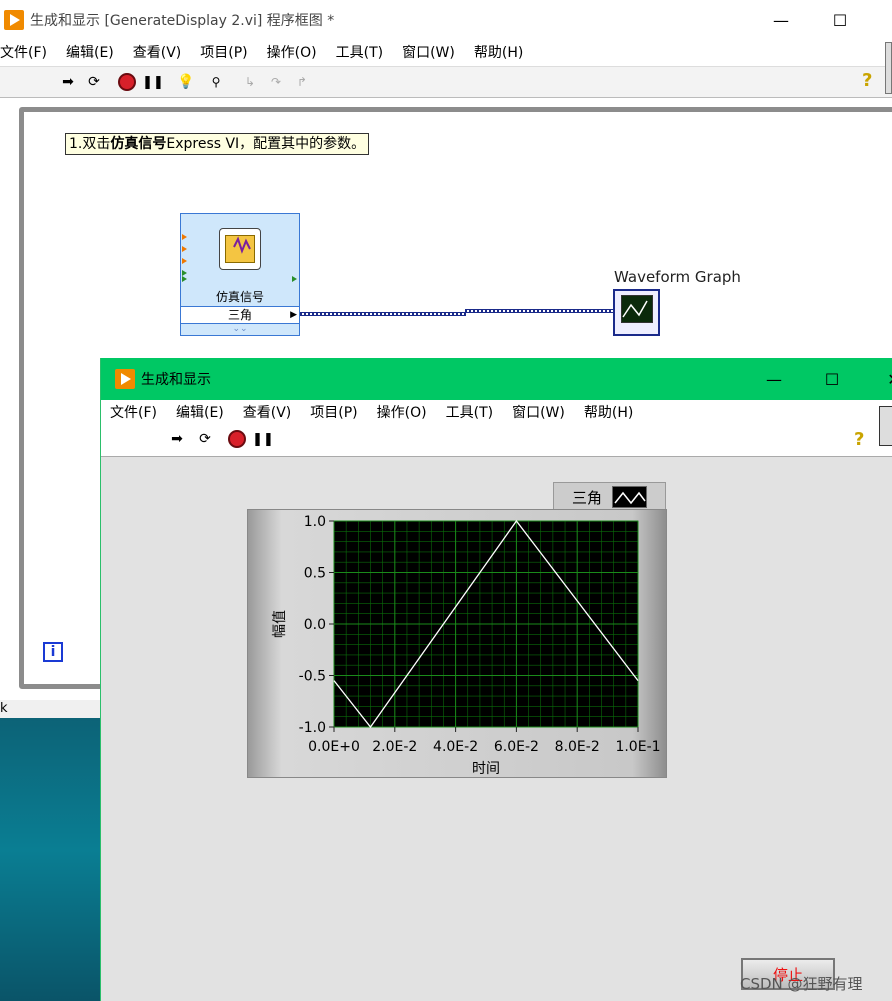 Image resolution: width=892 pixels, height=1001 pixels. Describe the element at coordinates (55, 709) in the screenshot. I see `taskbar-fragment: k` at that location.